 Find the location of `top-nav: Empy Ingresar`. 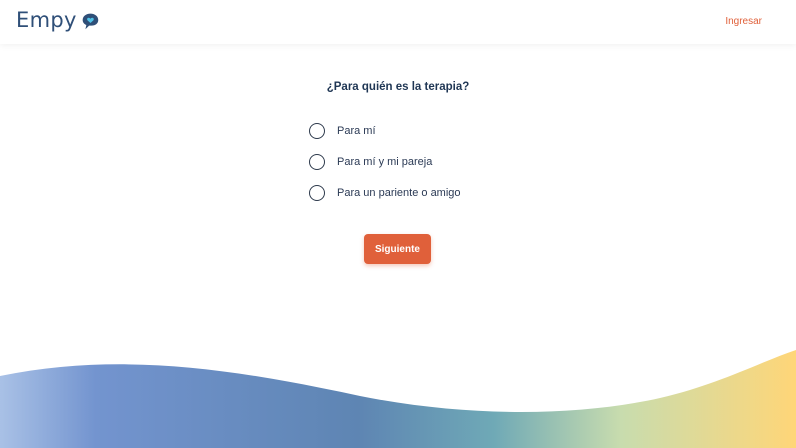

top-nav: Empy Ingresar is located at coordinates (398, 22).